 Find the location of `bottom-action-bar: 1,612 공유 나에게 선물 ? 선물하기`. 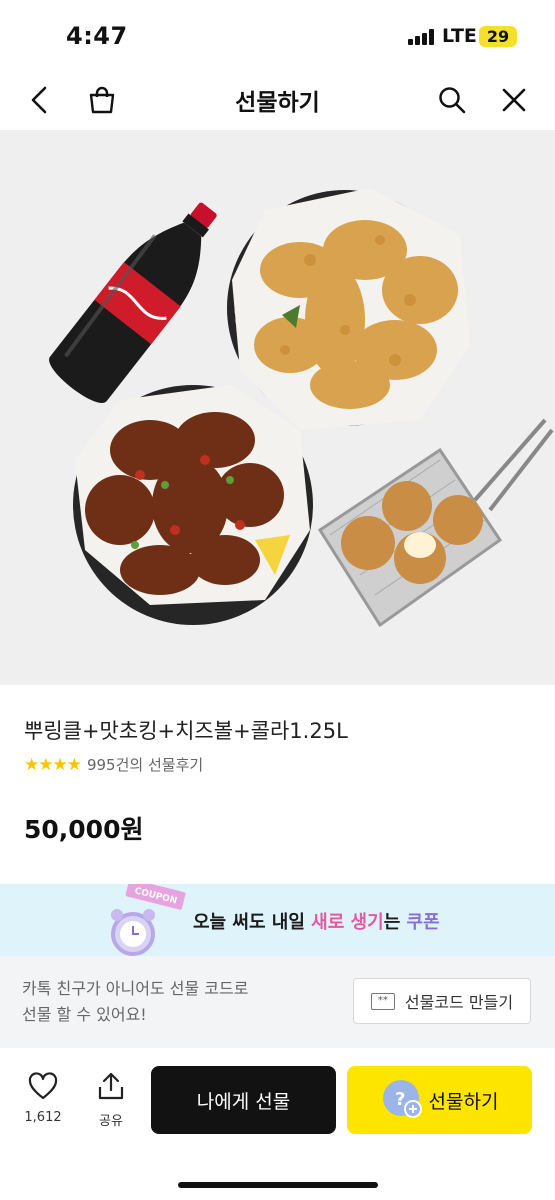

bottom-action-bar: 1,612 공유 나에게 선물 ? 선물하기 is located at coordinates (277, 1124).